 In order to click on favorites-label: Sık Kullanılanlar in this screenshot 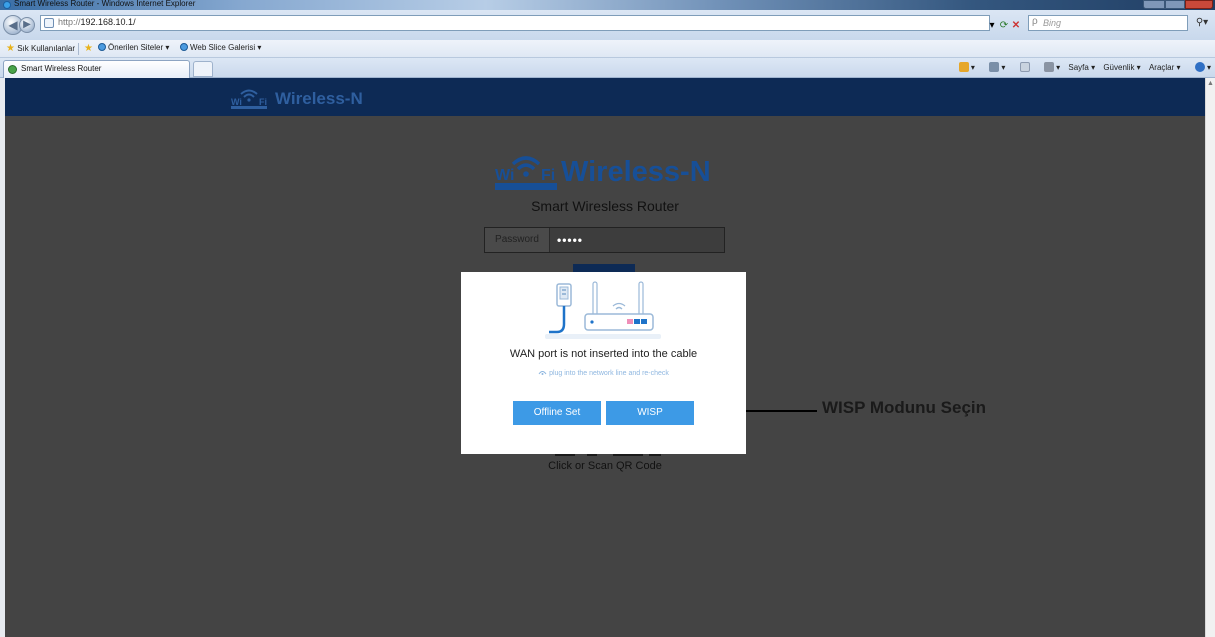, I will do `click(46, 48)`.